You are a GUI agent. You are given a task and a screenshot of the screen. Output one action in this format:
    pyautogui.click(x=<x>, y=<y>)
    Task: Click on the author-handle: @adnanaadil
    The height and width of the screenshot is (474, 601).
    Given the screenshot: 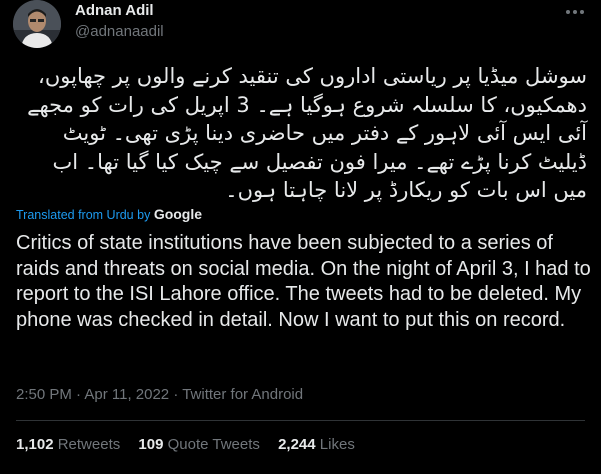 What is the action you would take?
    pyautogui.click(x=119, y=31)
    